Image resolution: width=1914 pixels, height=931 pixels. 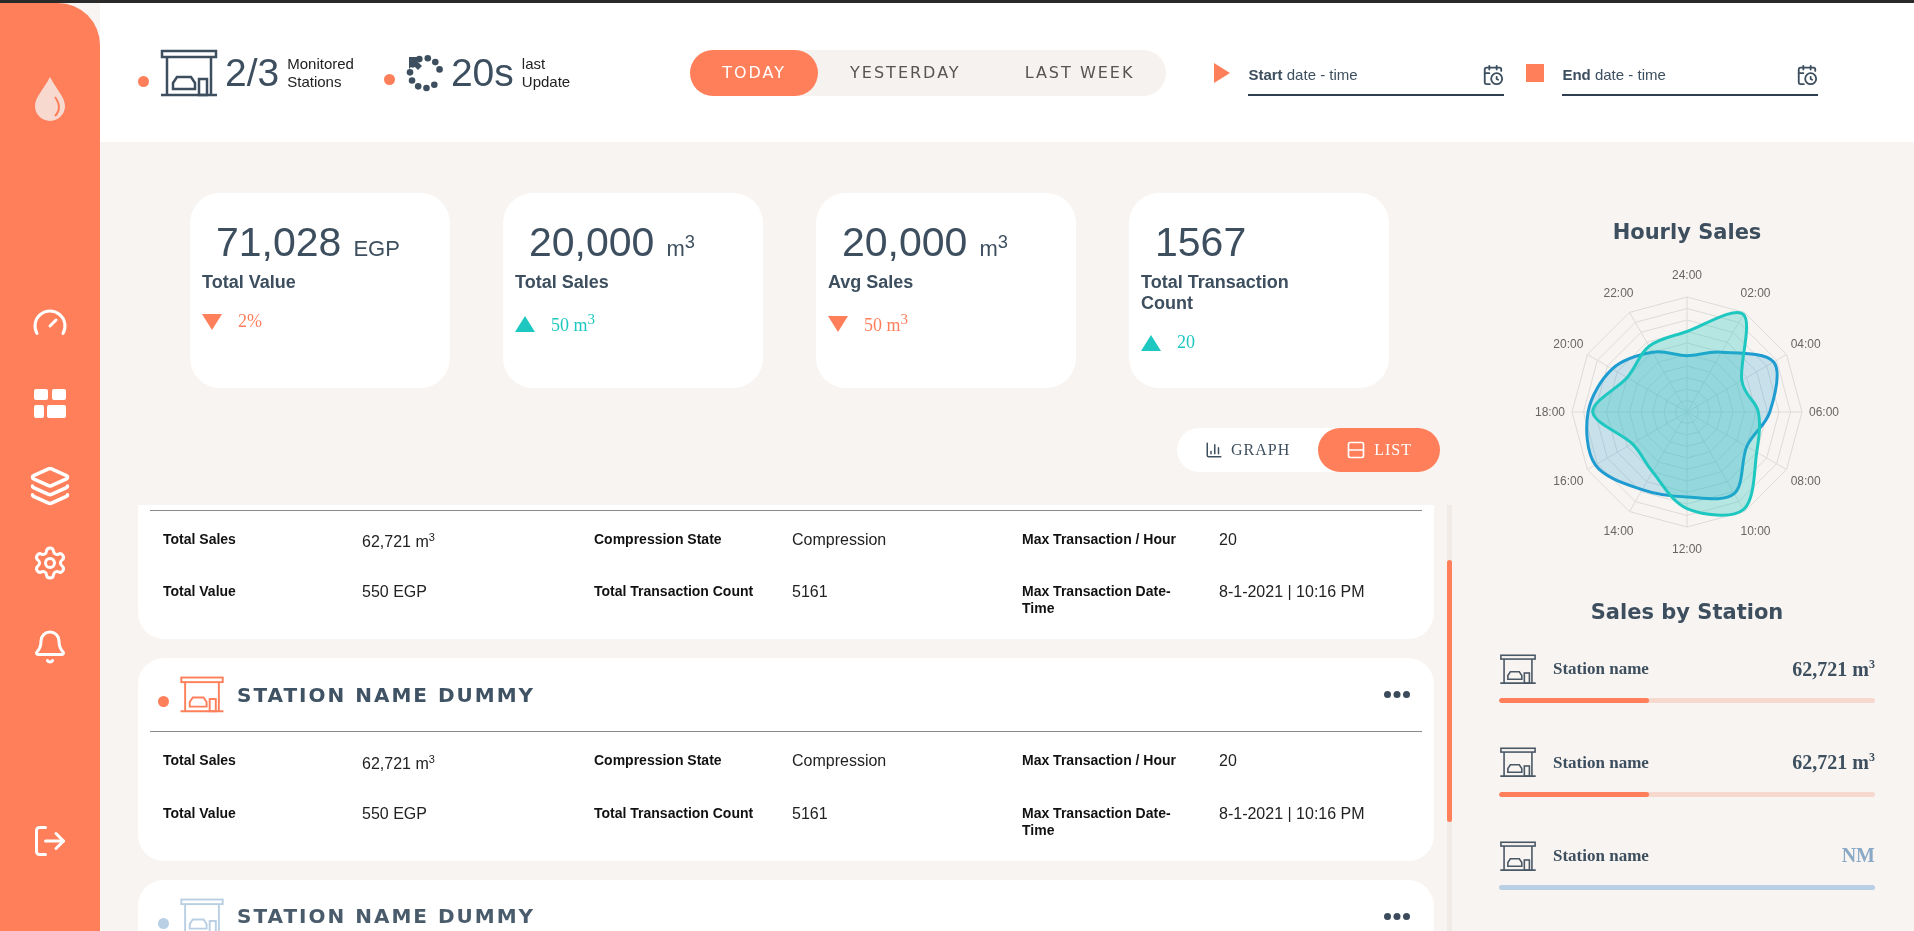 What do you see at coordinates (1687, 232) in the screenshot?
I see `chart-title: Hourly Sales` at bounding box center [1687, 232].